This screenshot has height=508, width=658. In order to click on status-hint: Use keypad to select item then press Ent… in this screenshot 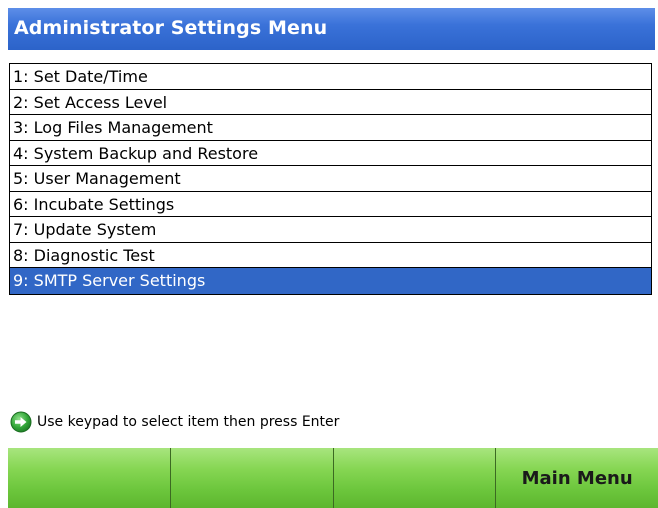, I will do `click(174, 422)`.